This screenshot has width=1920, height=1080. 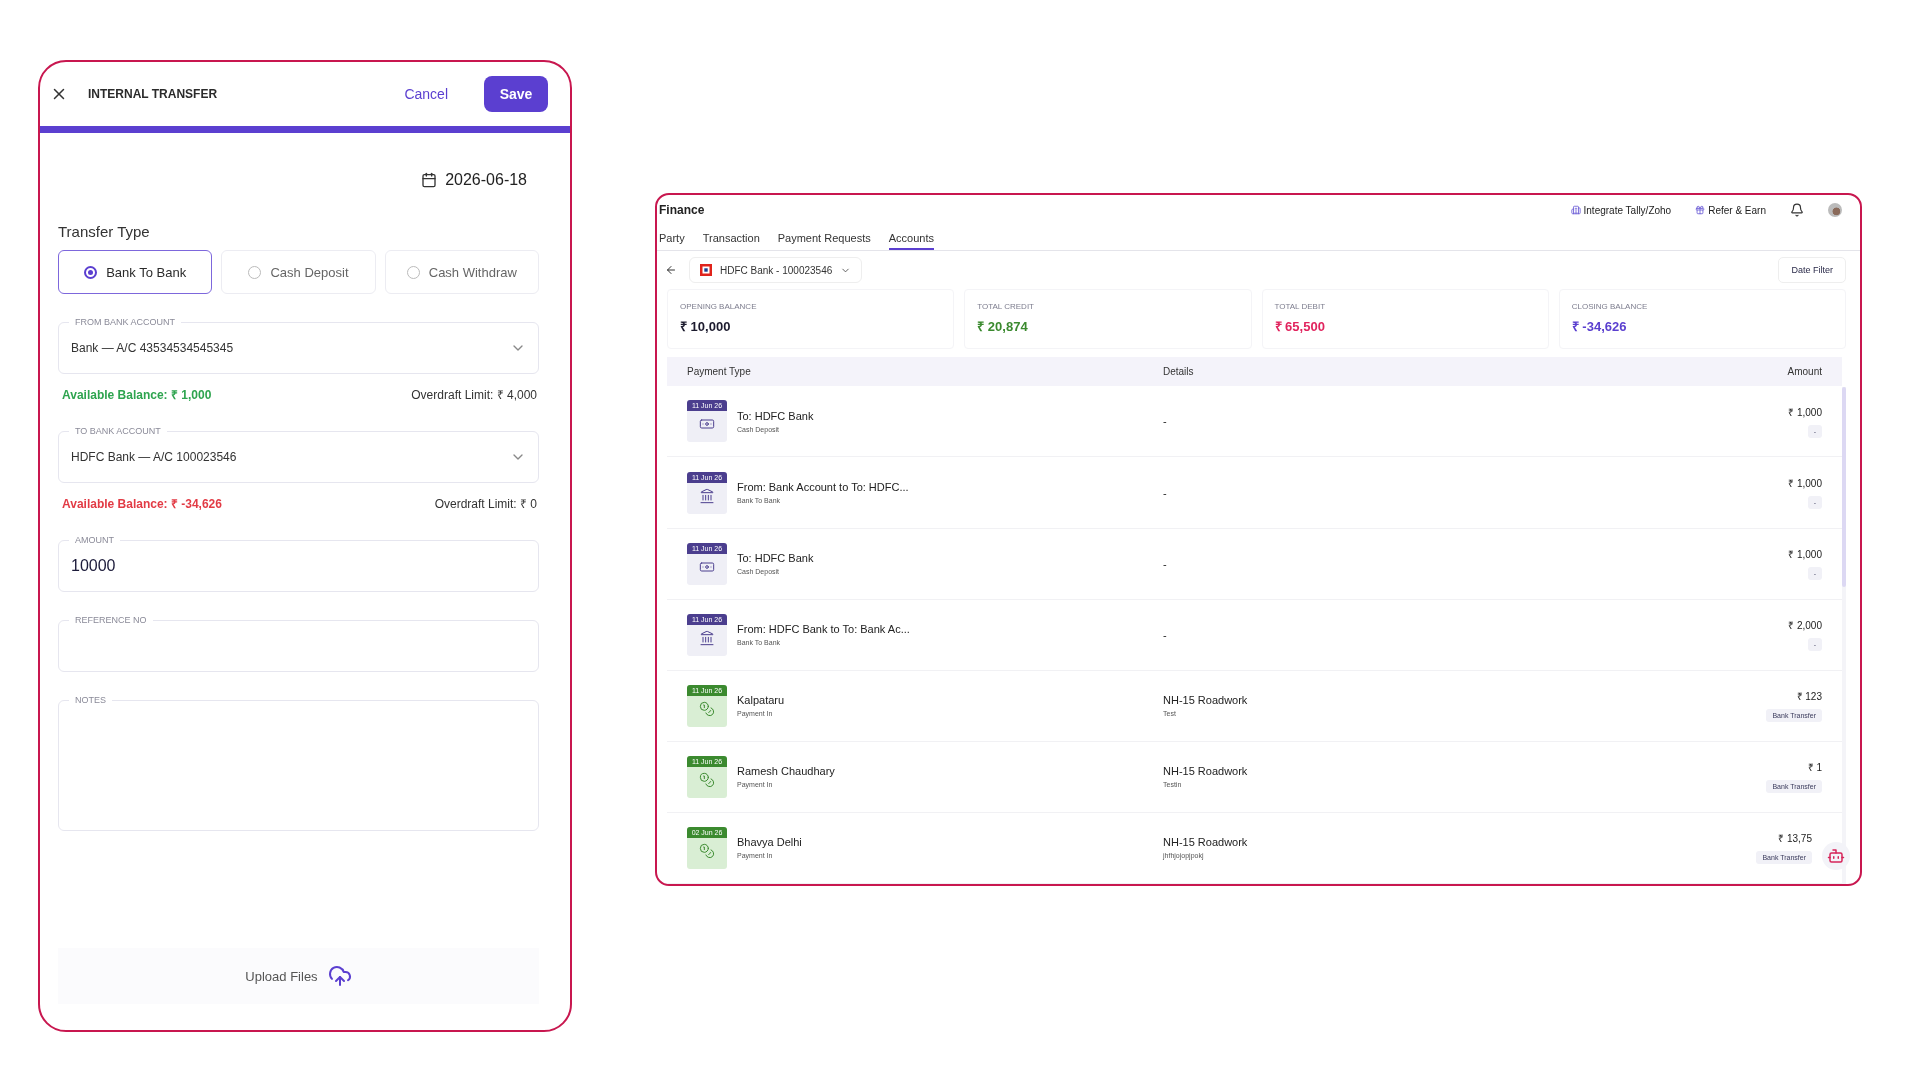 What do you see at coordinates (1805, 626) in the screenshot?
I see `amount-text: ₹ 2,000` at bounding box center [1805, 626].